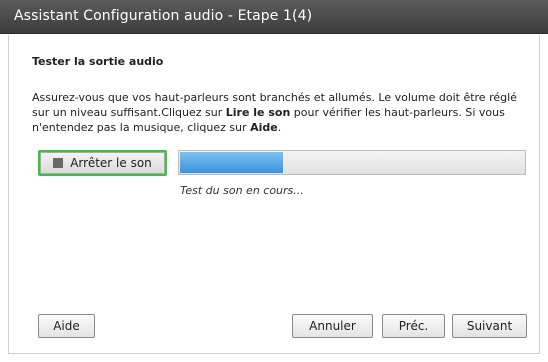  I want to click on audio-progress-bar, so click(352, 162).